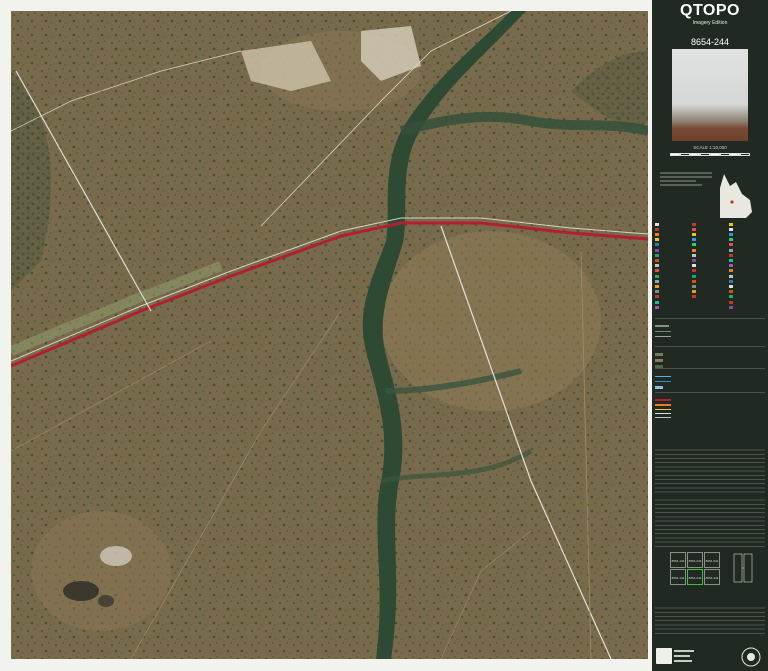 The image size is (768, 671). What do you see at coordinates (710, 621) in the screenshot?
I see `disclaimer-text` at bounding box center [710, 621].